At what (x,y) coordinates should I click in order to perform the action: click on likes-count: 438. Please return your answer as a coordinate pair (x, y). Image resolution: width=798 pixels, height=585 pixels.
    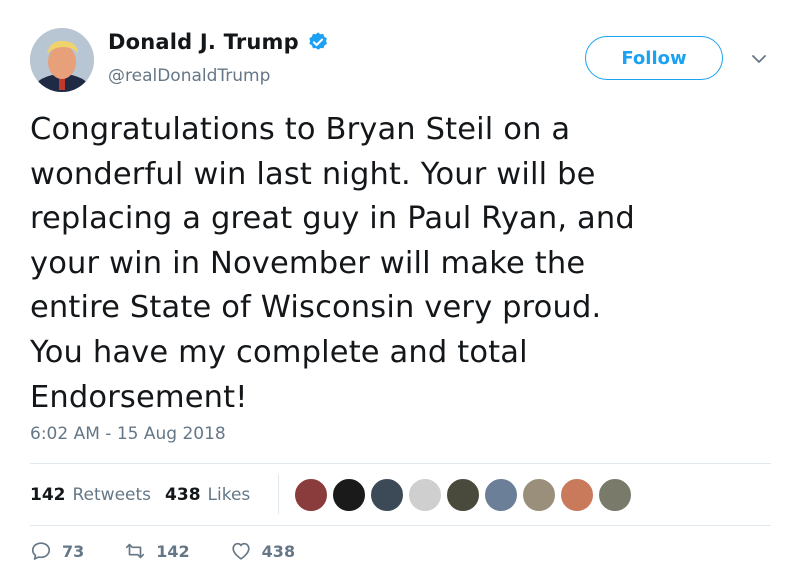
    Looking at the image, I should click on (183, 495).